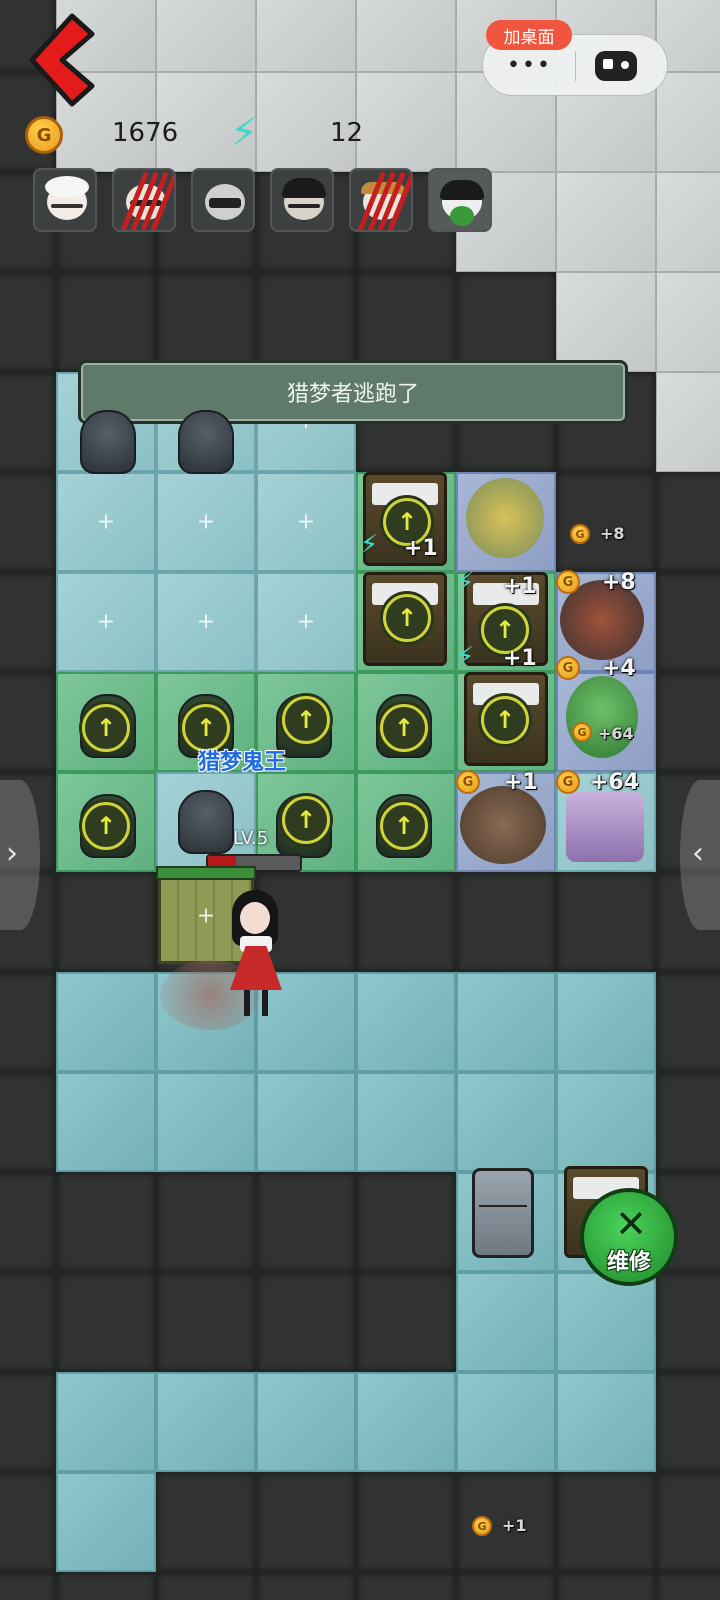 This screenshot has height=1600, width=720. I want to click on avatar-badge, so click(462, 216).